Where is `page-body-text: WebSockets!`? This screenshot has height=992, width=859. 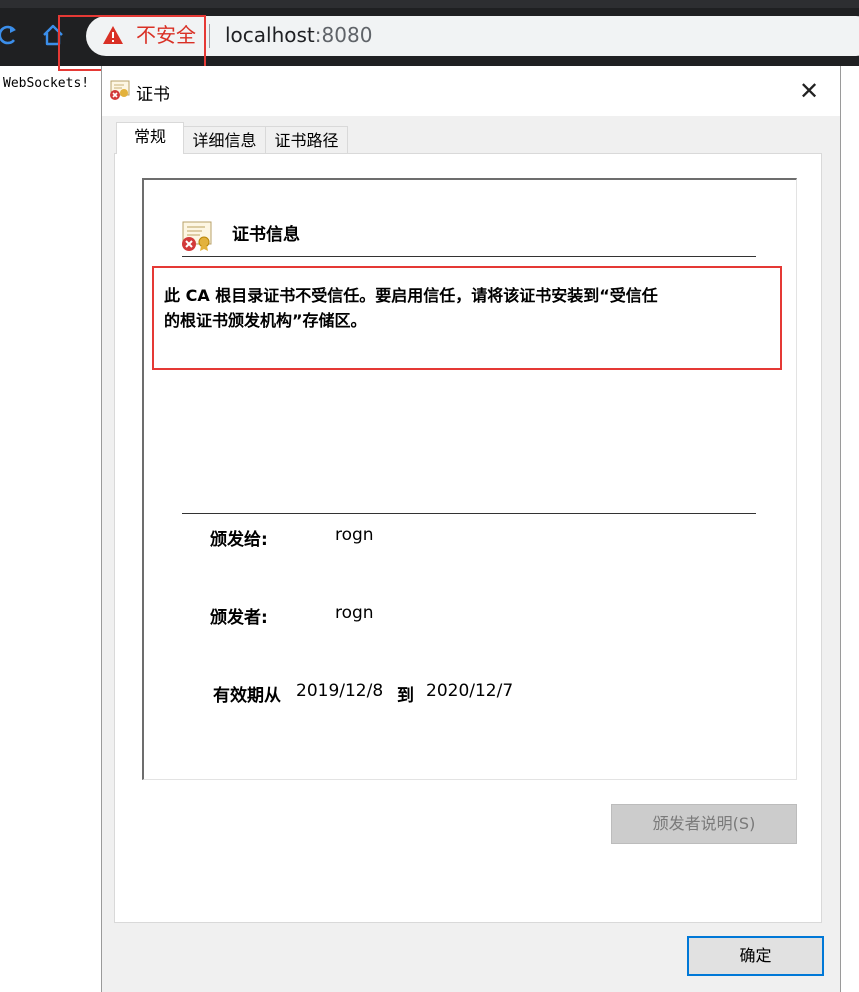
page-body-text: WebSockets! is located at coordinates (46, 83).